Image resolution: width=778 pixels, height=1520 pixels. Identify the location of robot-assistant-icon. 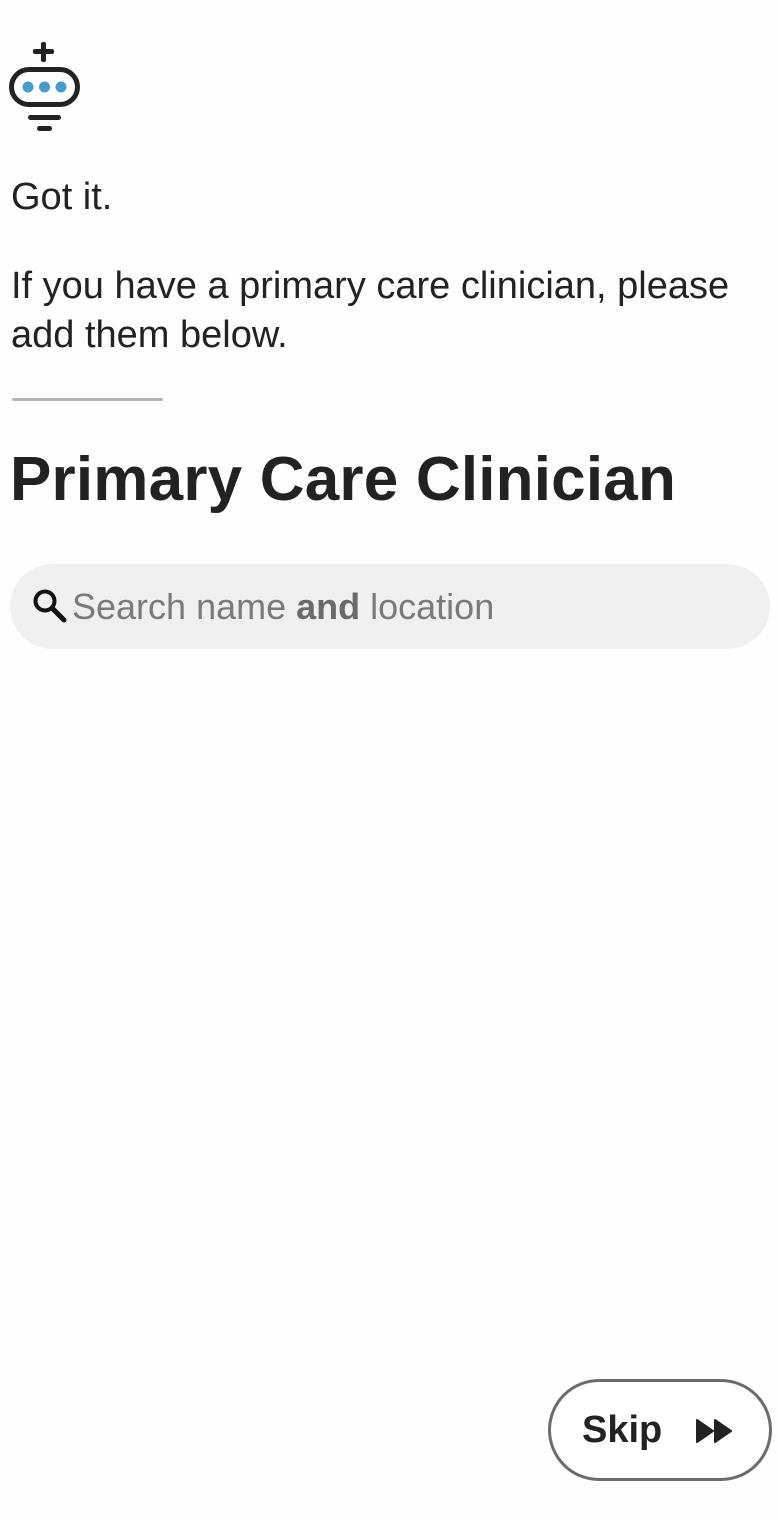
(44, 86).